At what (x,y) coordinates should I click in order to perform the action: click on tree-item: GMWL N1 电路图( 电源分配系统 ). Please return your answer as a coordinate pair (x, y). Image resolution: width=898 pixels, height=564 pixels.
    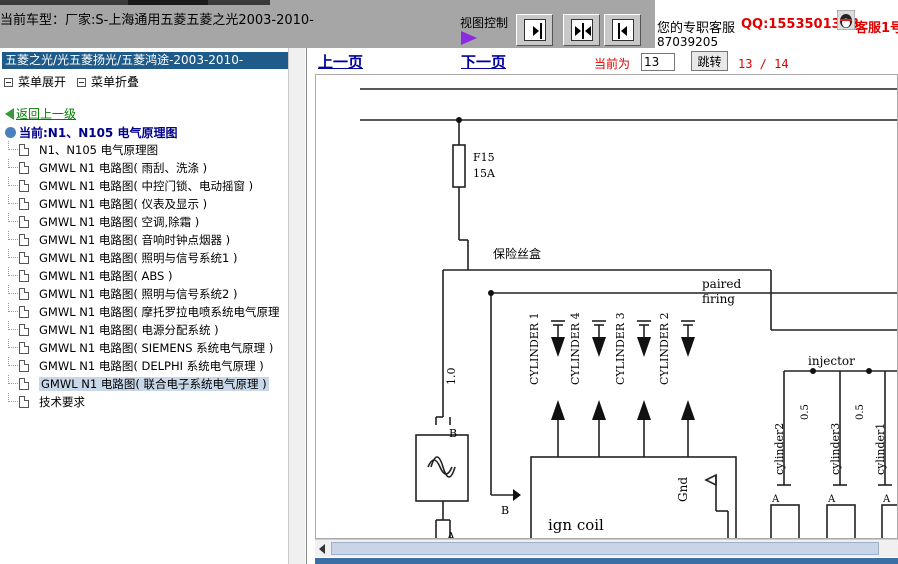
    Looking at the image, I should click on (150, 330).